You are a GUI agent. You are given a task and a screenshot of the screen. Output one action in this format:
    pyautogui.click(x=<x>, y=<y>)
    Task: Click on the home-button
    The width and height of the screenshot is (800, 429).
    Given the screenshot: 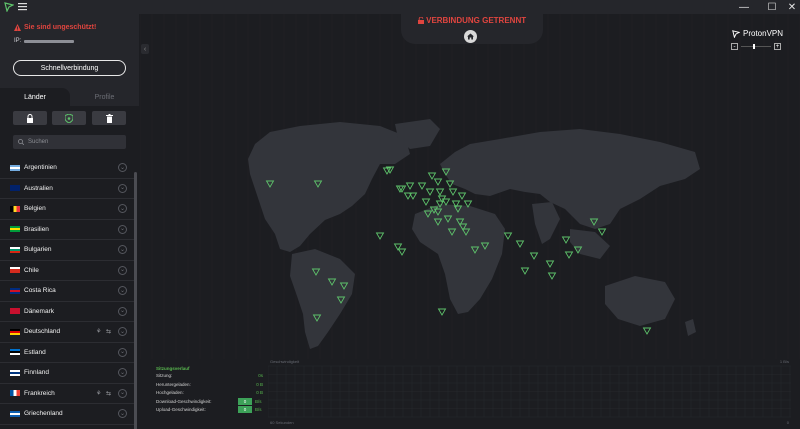 What is the action you would take?
    pyautogui.click(x=470, y=36)
    